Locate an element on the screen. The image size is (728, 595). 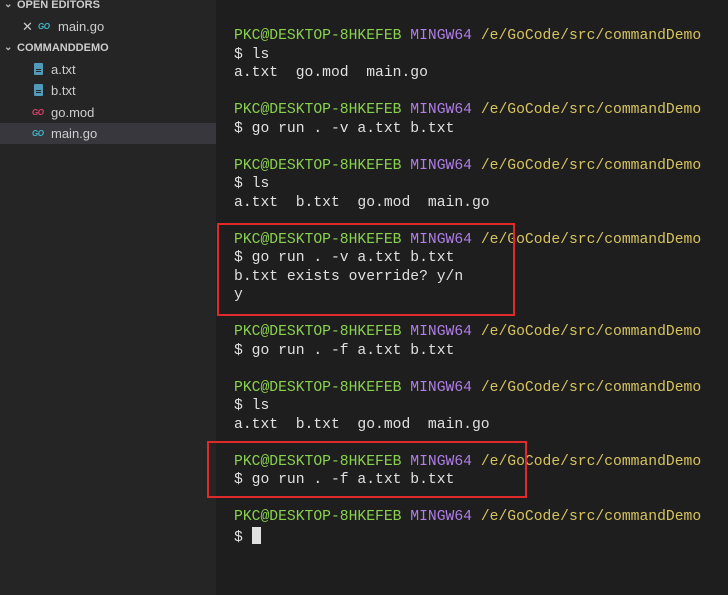
open-editors-header: ⌄ OPEN EDITORS is located at coordinates (108, 7).